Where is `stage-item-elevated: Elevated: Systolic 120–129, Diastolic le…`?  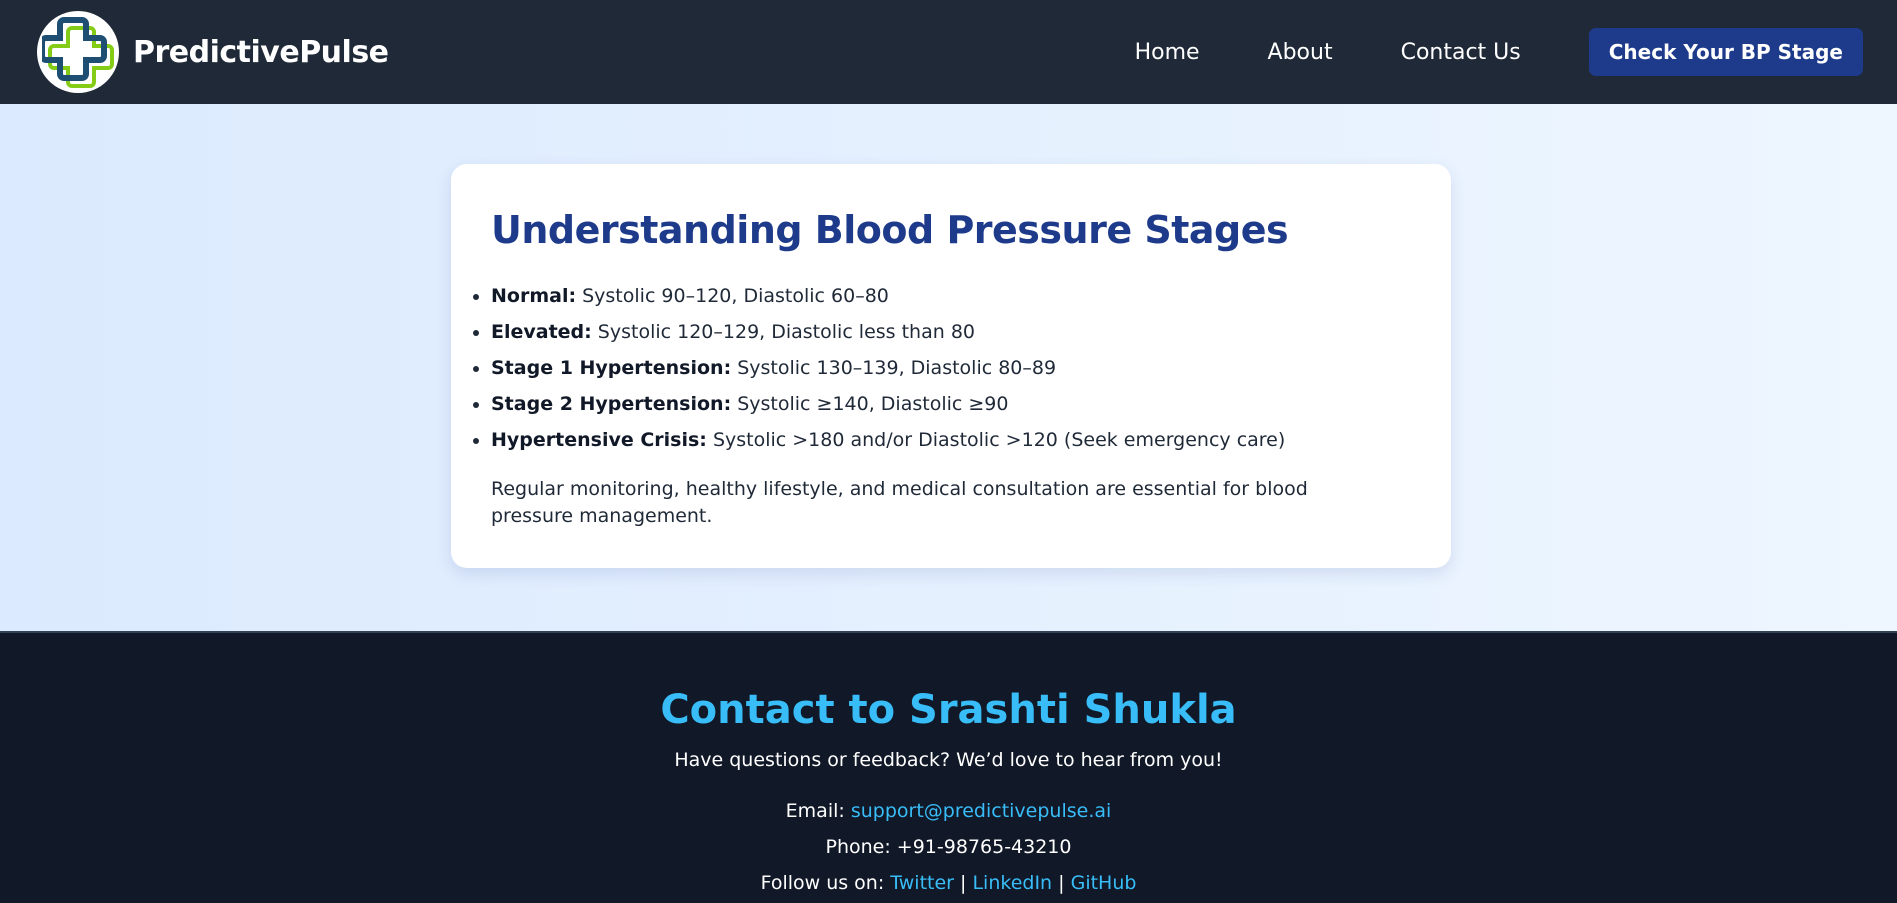 stage-item-elevated: Elevated: Systolic 120–129, Diastolic le… is located at coordinates (951, 332).